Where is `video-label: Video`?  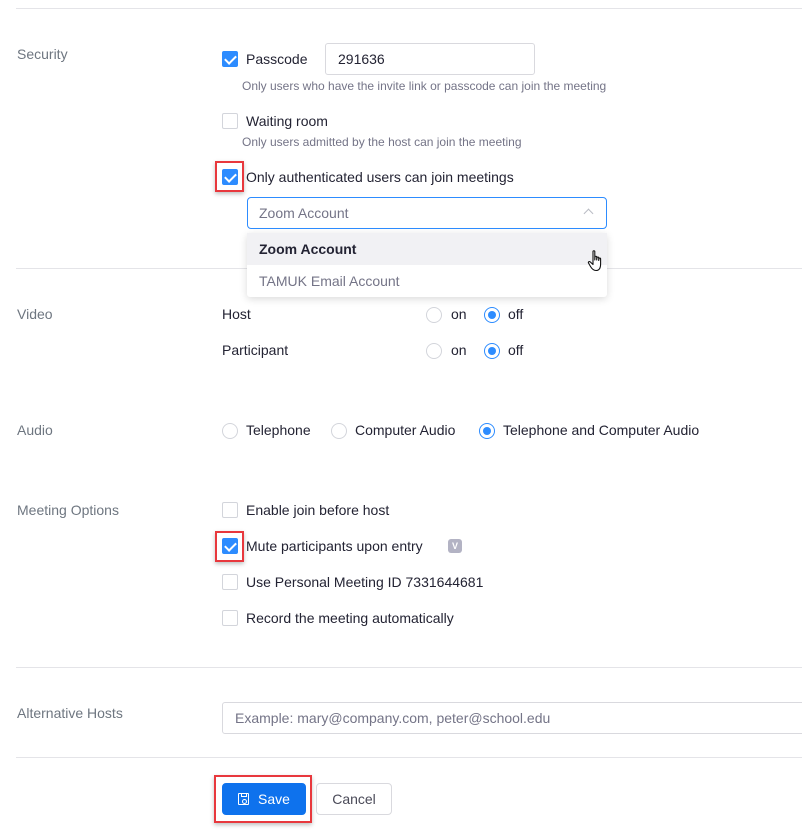
video-label: Video is located at coordinates (35, 314).